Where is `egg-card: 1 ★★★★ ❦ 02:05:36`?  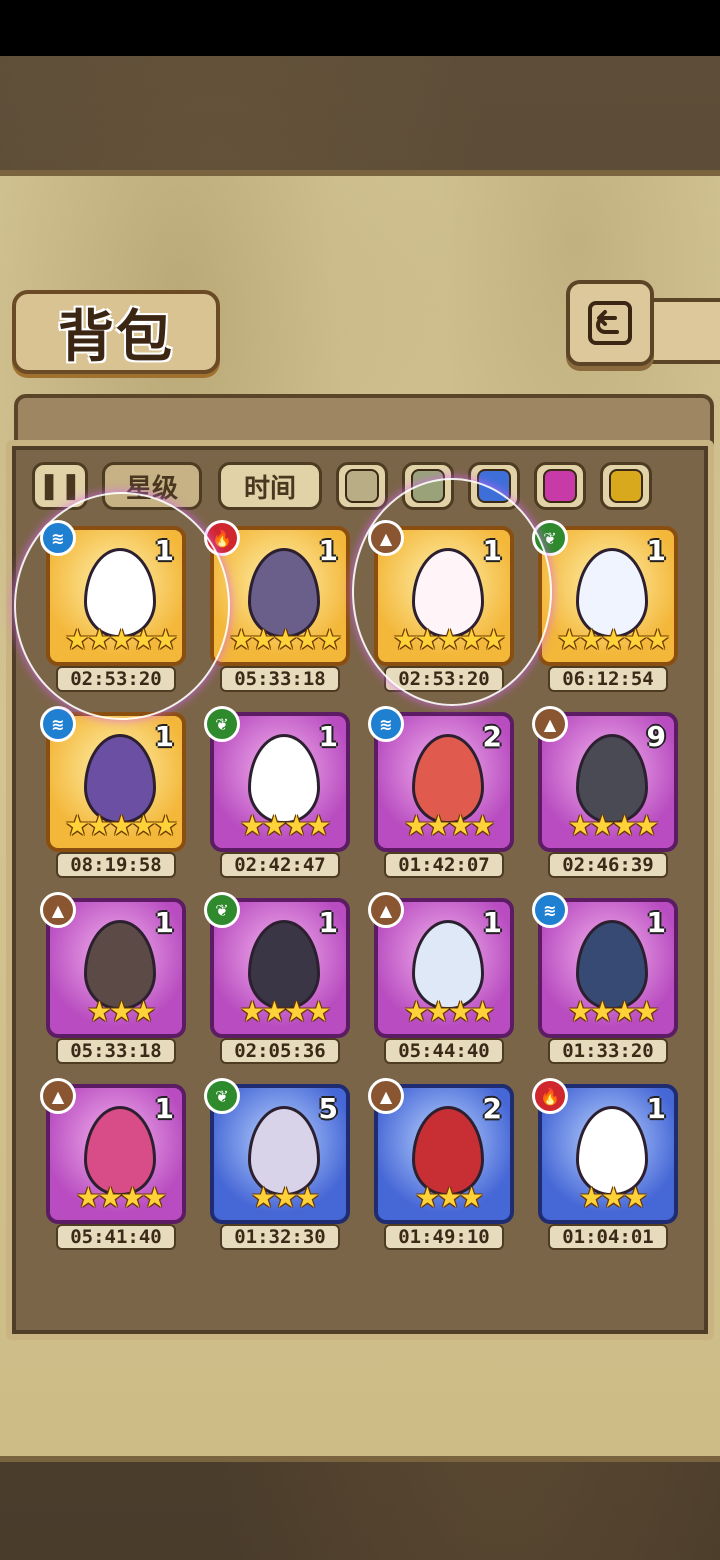 egg-card: 1 ★★★★ ❦ 02:05:36 is located at coordinates (277, 979).